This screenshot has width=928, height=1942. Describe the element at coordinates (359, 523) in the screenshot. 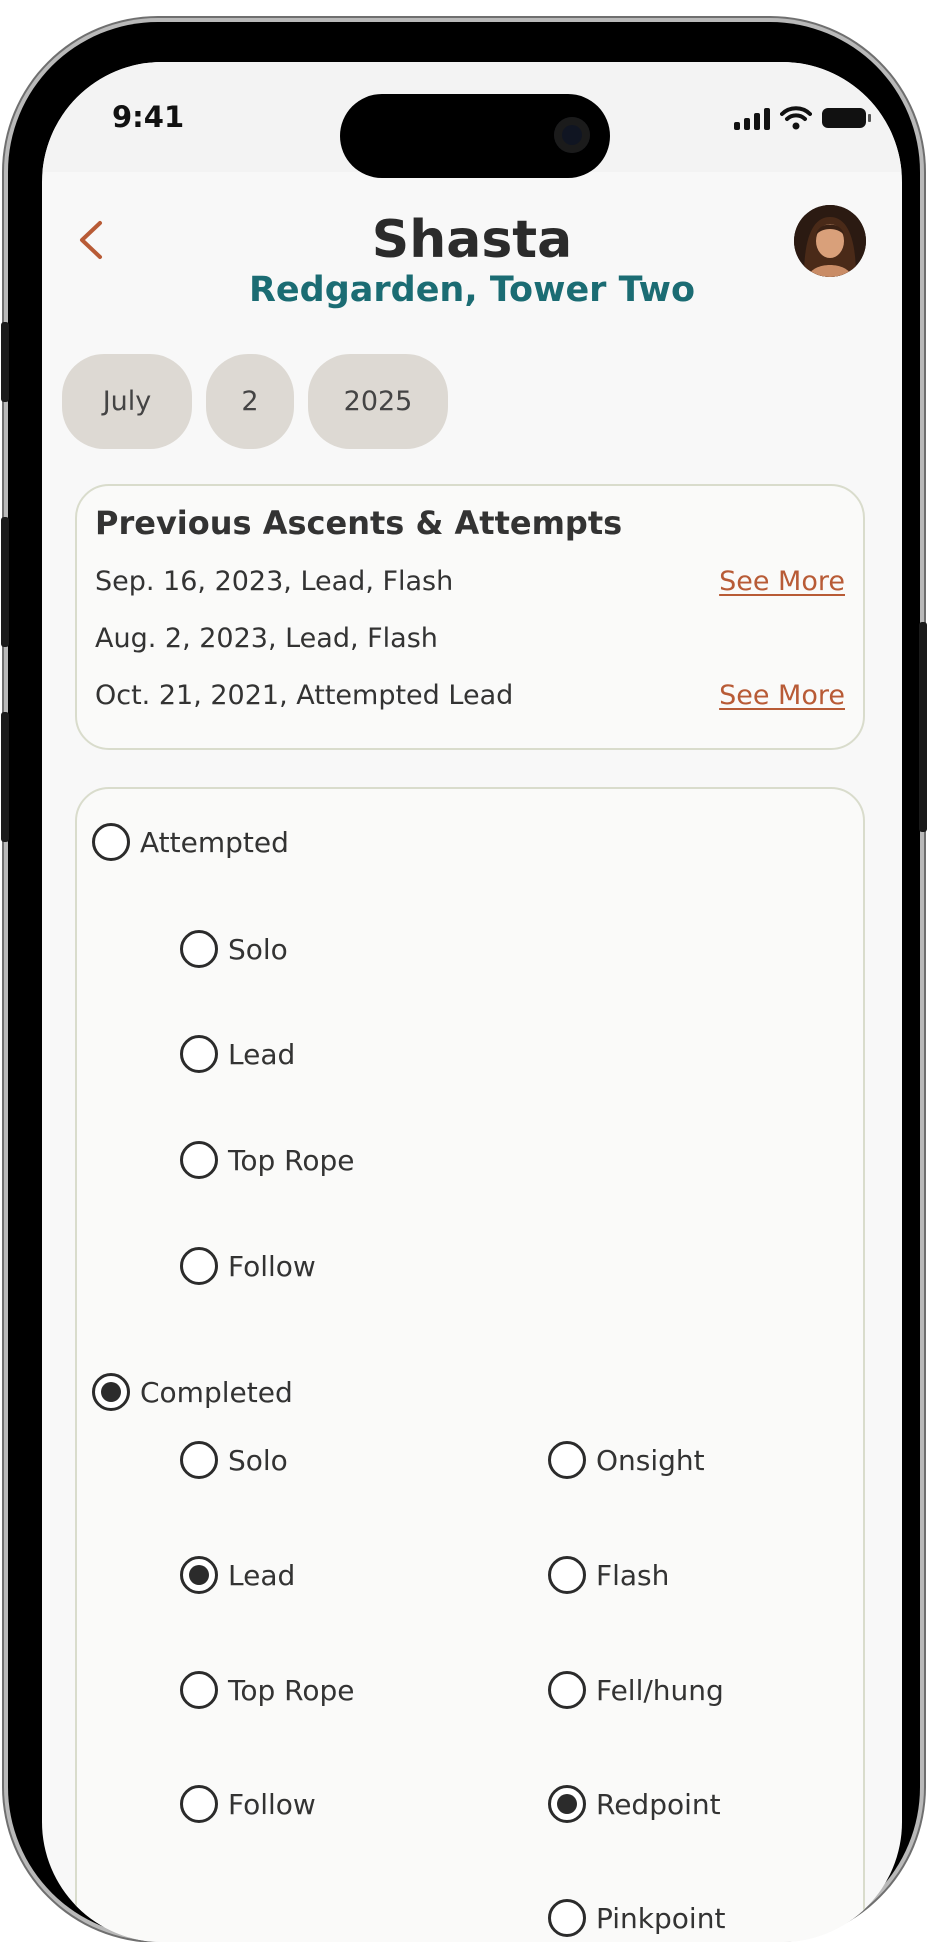

I see `history-title: Previous Ascents & Attempts` at that location.